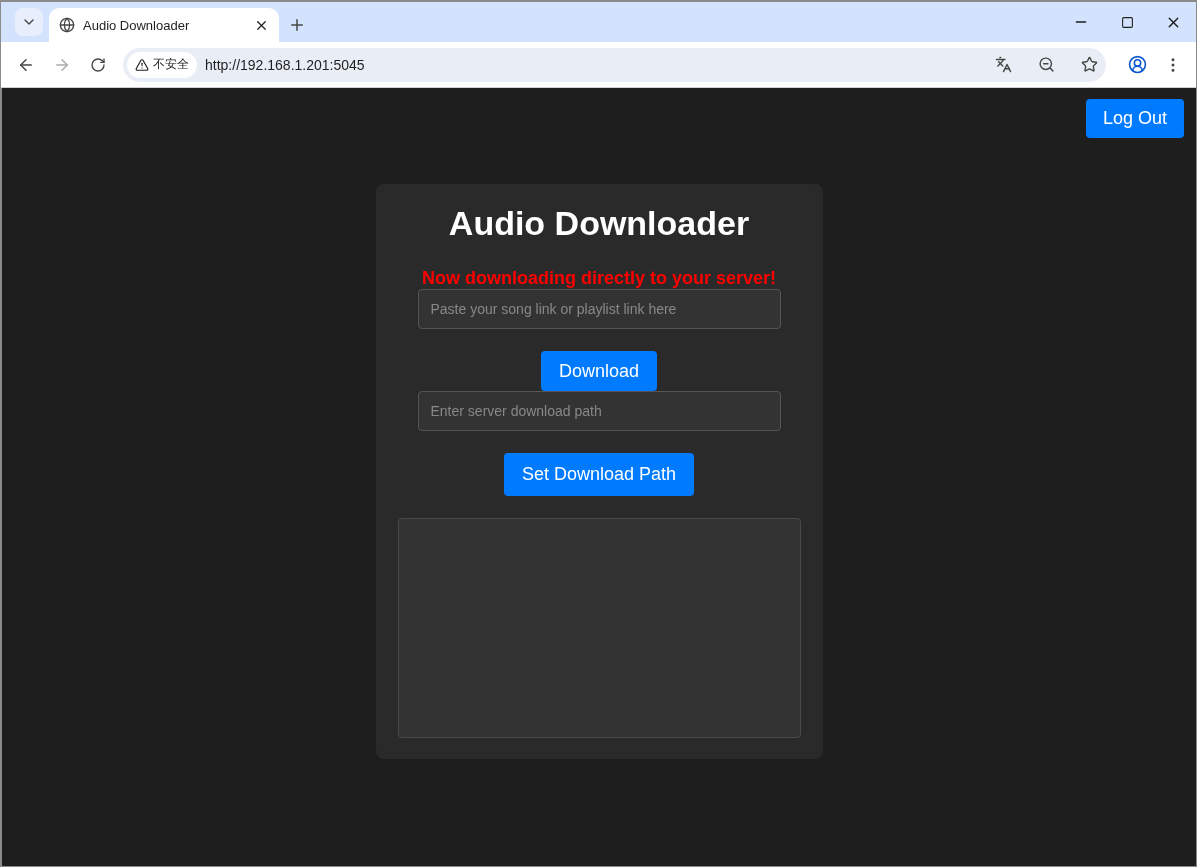 This screenshot has height=867, width=1197. What do you see at coordinates (1046, 64) in the screenshot?
I see `zoom-out-icon` at bounding box center [1046, 64].